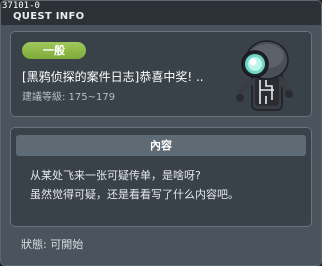 The image size is (322, 266). I want to click on content-line-1: 从某处飞来一张可疑传单，是啥呀?, so click(115, 175).